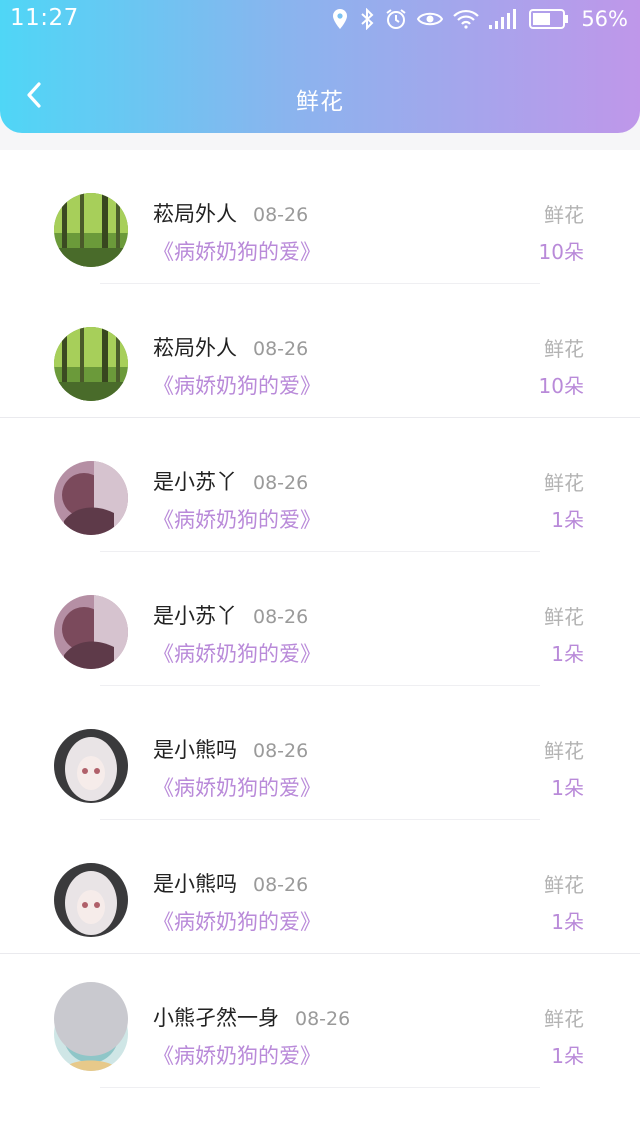 This screenshot has height=1138, width=640. I want to click on alarm-icon, so click(396, 19).